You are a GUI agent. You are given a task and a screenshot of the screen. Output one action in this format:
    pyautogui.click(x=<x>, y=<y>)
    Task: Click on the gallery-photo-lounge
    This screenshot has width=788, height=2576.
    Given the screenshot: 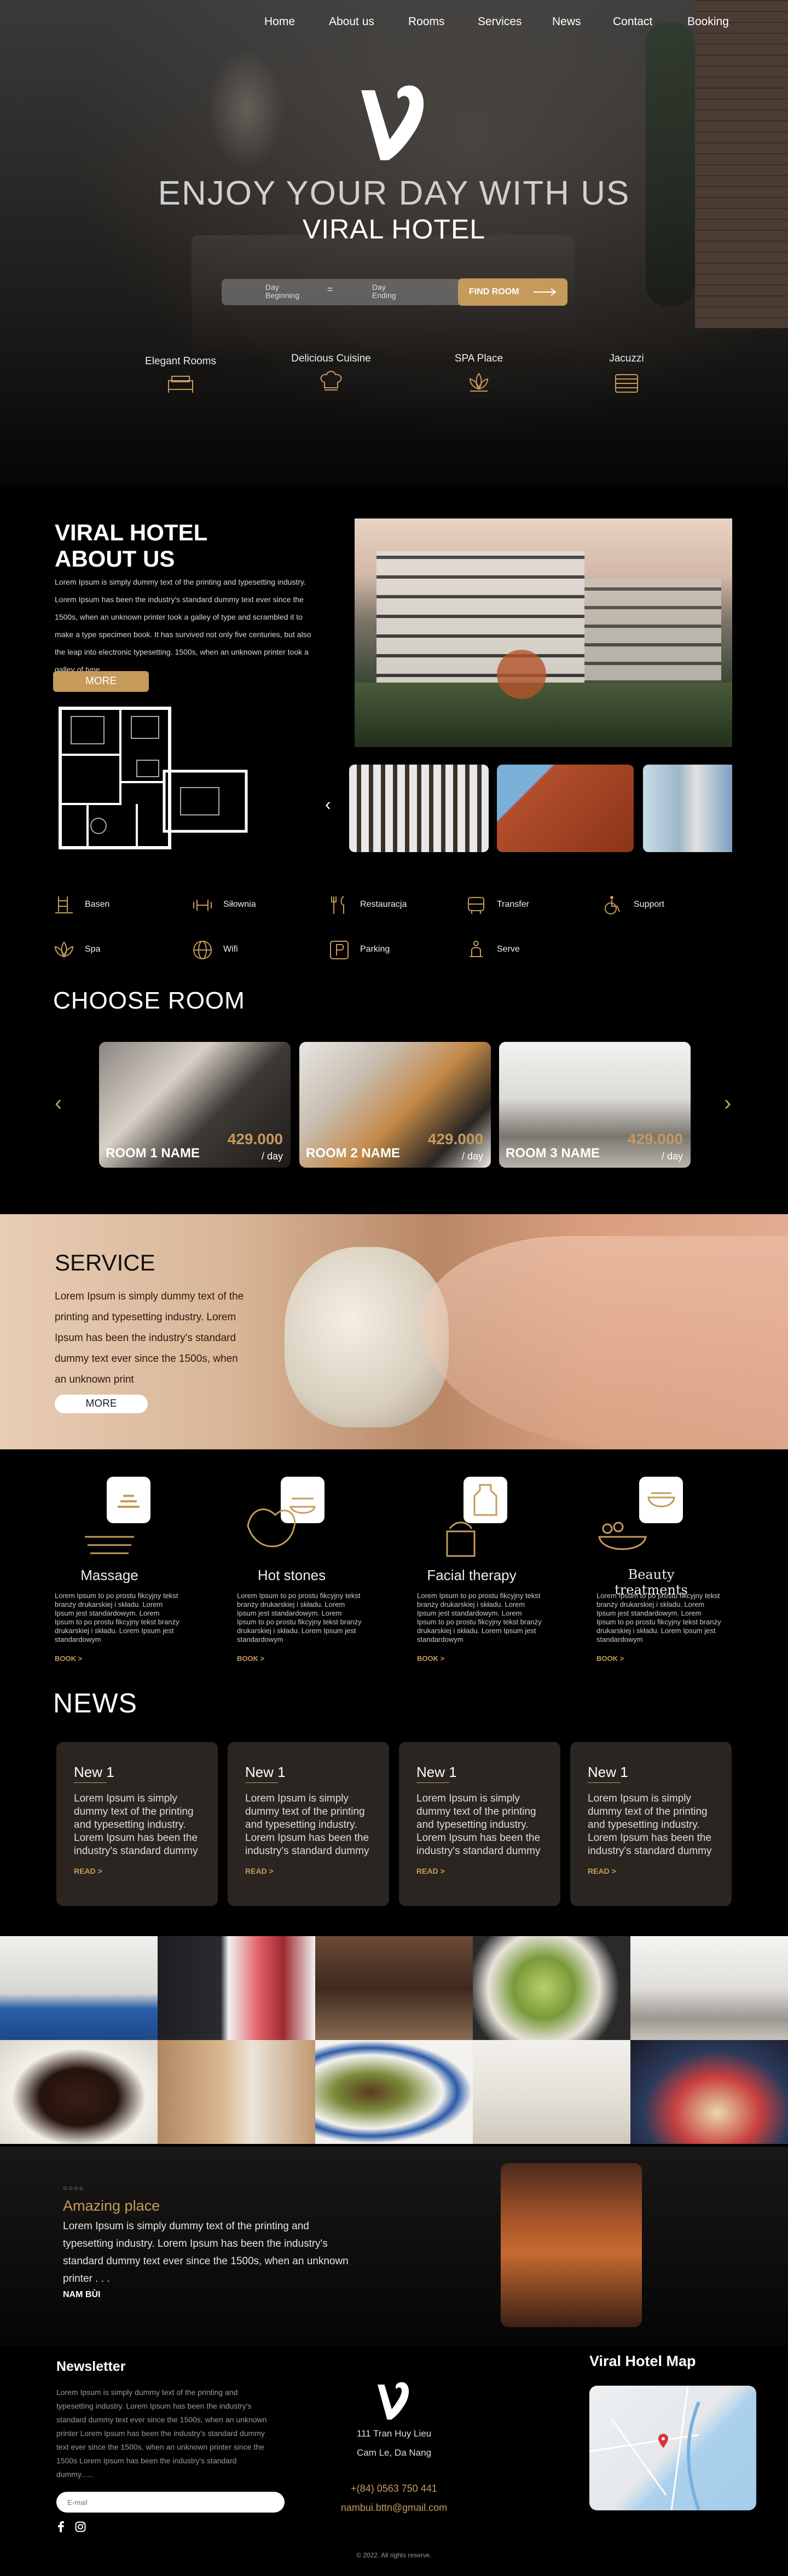 What is the action you would take?
    pyautogui.click(x=709, y=1988)
    